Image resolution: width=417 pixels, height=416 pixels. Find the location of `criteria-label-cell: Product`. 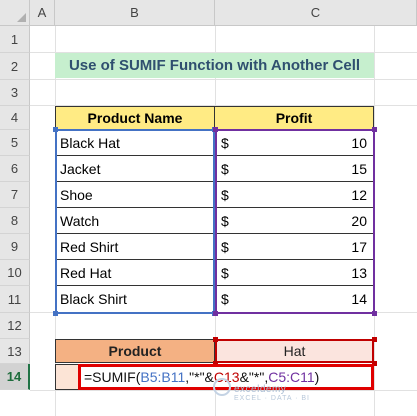

criteria-label-cell: Product is located at coordinates (135, 351).